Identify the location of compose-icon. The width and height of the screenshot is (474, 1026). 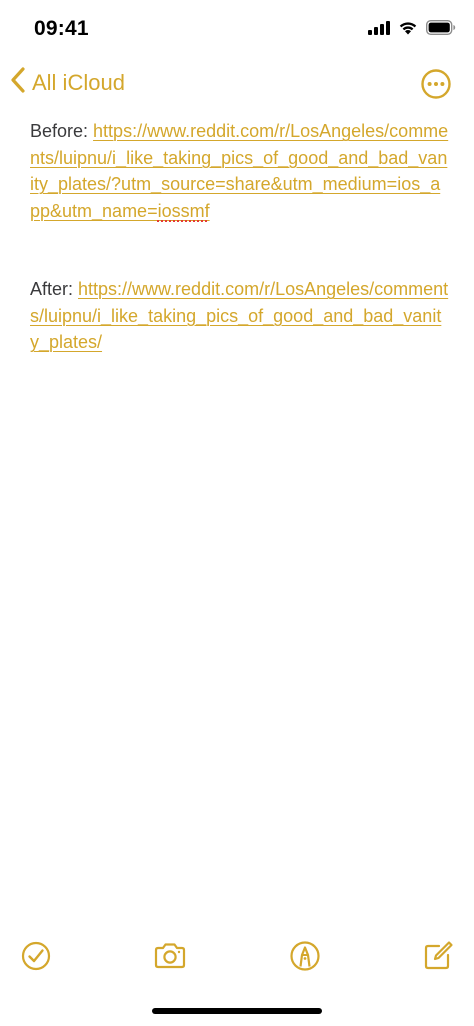
(438, 956).